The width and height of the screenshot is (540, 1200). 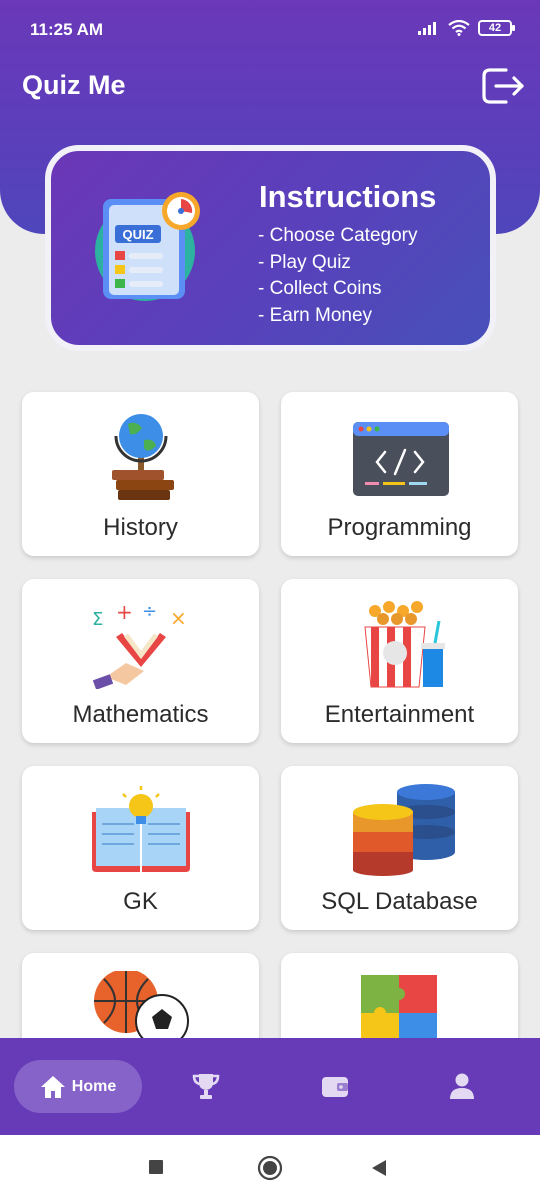 I want to click on wallet-icon, so click(x=335, y=1086).